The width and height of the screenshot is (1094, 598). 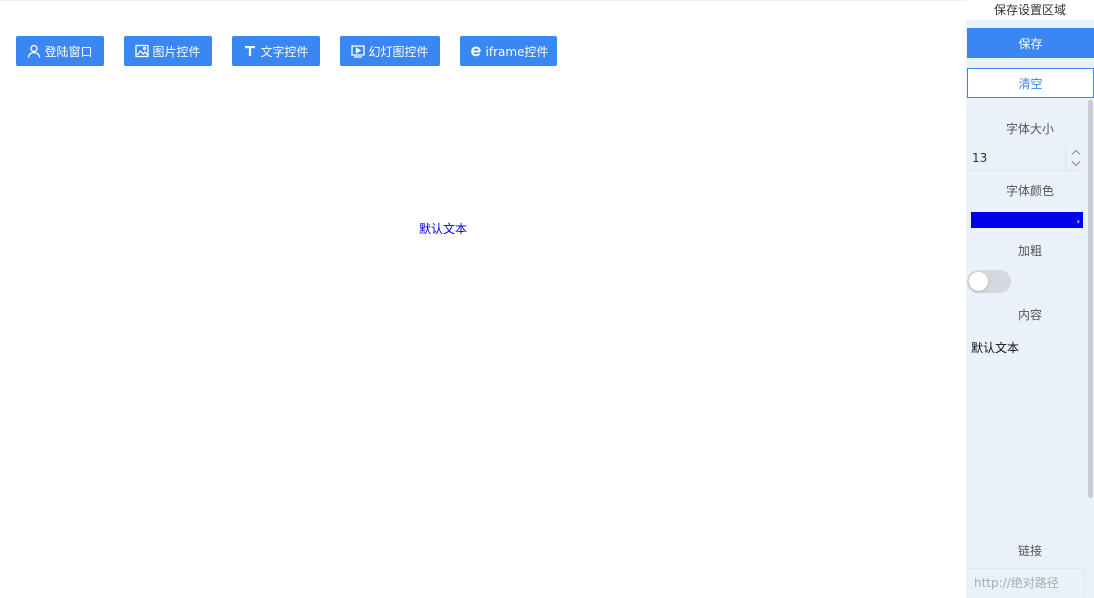 I want to click on browser-icon, so click(x=476, y=51).